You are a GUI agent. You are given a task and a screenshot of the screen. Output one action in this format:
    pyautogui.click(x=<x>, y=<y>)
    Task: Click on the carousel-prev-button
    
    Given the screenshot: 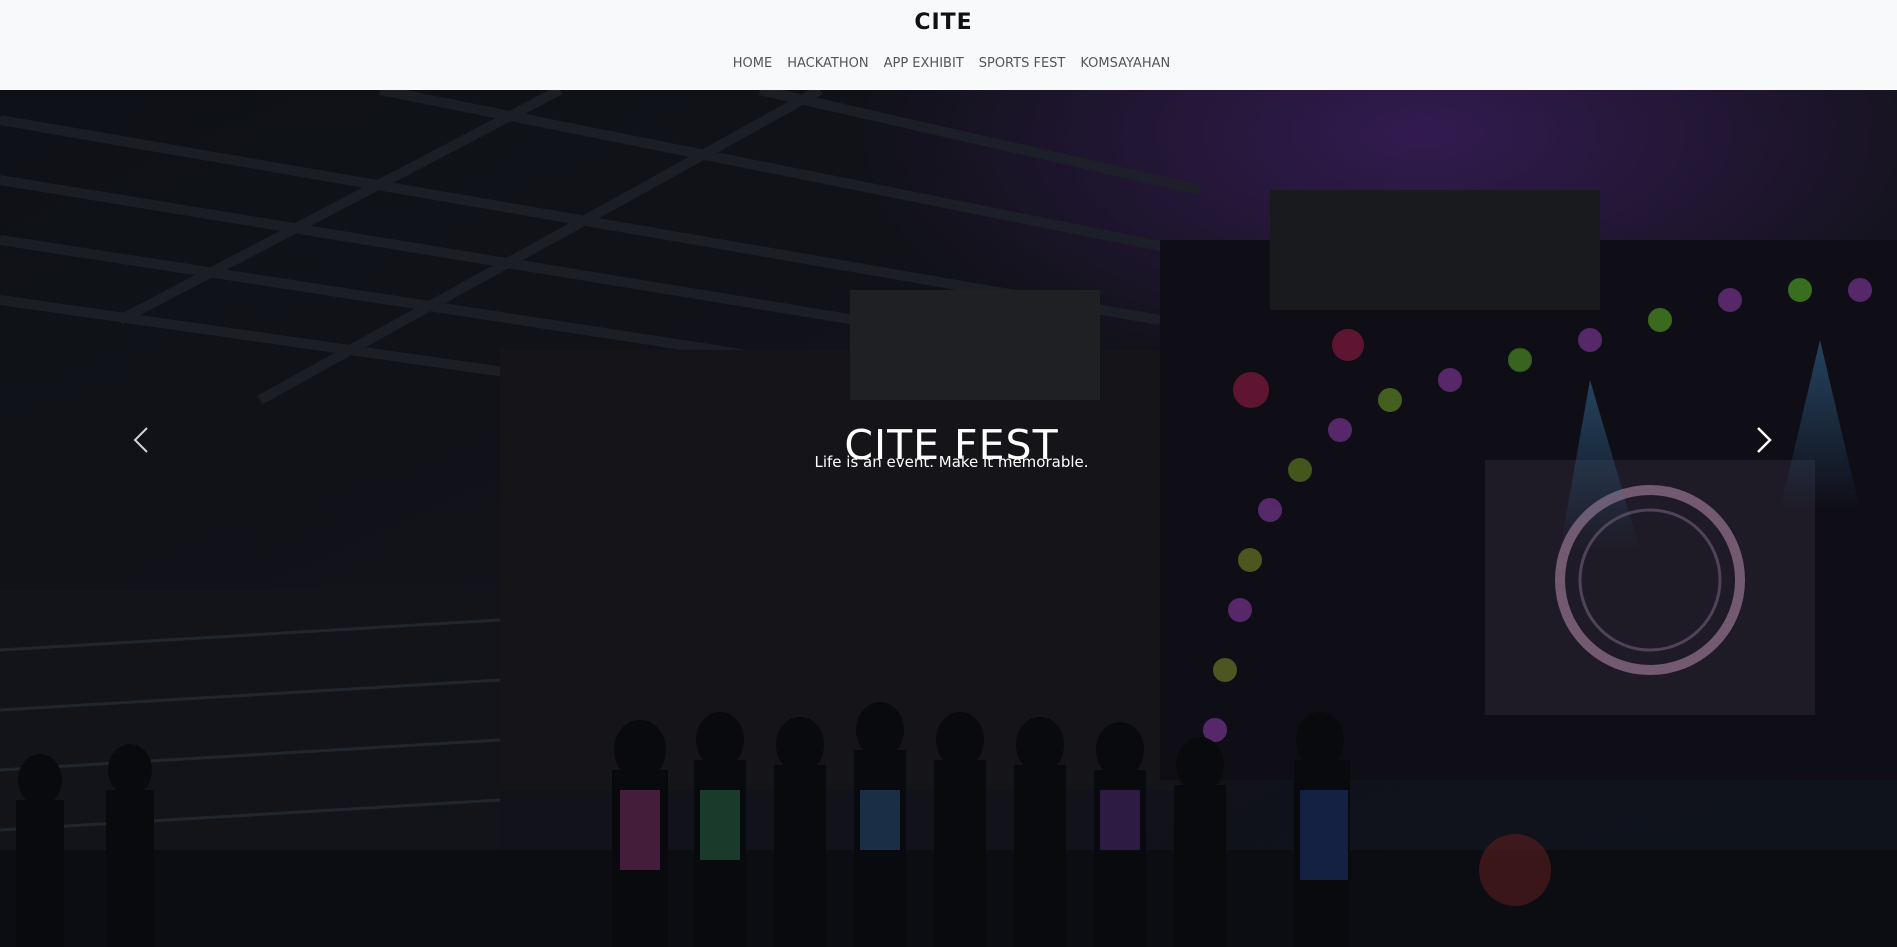 What is the action you would take?
    pyautogui.click(x=143, y=440)
    